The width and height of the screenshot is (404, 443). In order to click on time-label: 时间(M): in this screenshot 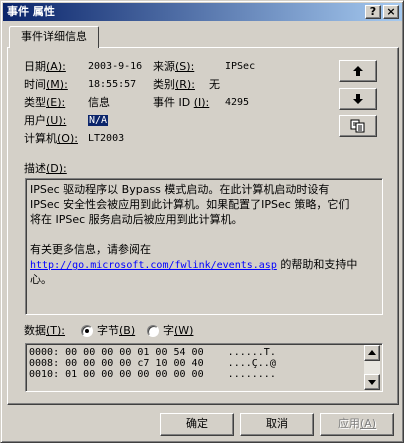, I will do `click(46, 84)`.